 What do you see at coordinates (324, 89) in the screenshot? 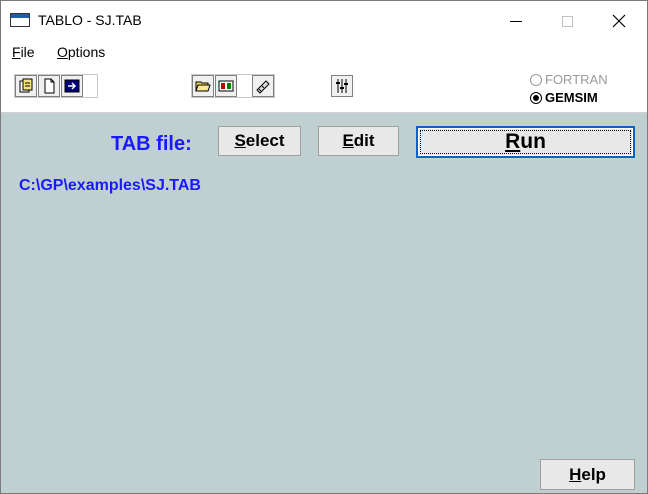
I see `toolbar: FORTRAN GEMSIM` at bounding box center [324, 89].